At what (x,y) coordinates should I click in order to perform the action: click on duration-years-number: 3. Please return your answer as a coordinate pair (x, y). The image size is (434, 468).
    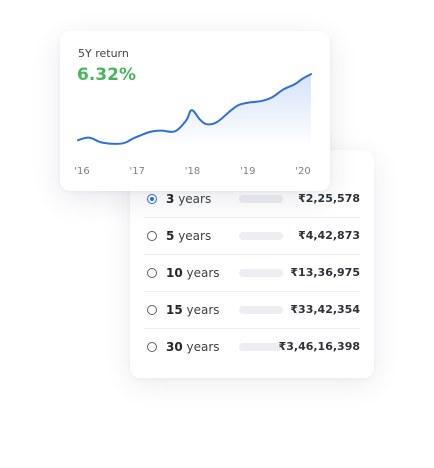
    Looking at the image, I should click on (170, 199).